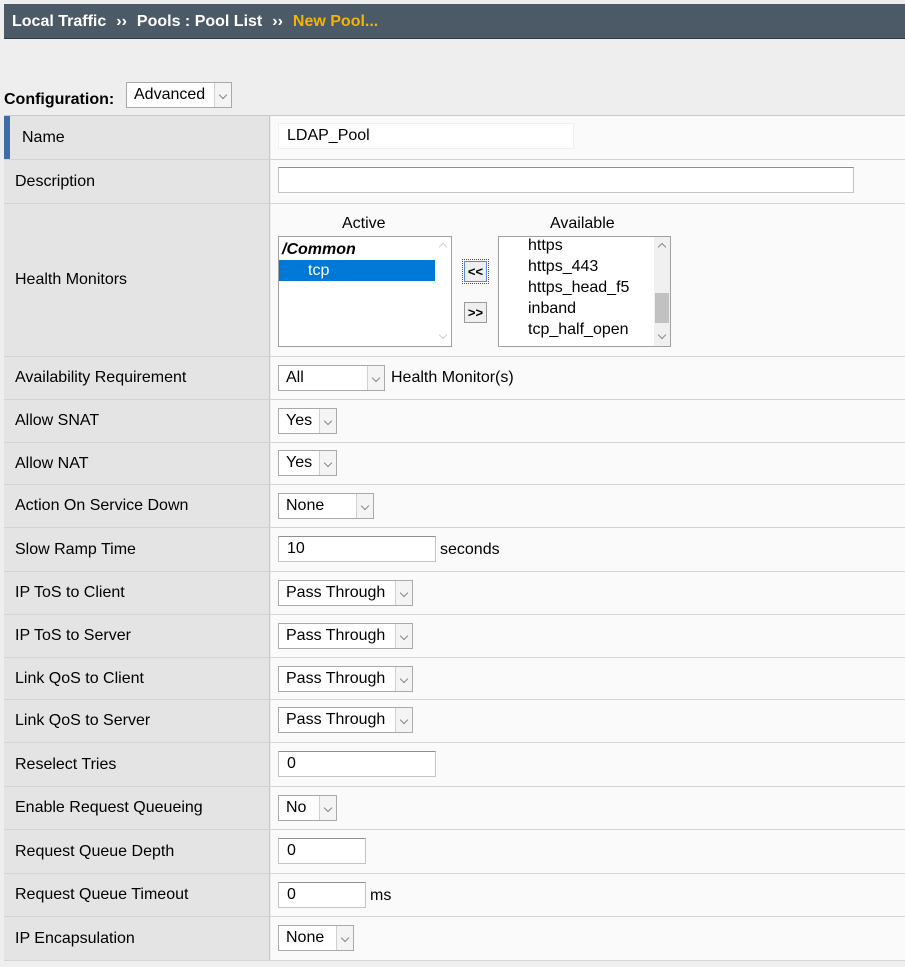  I want to click on description-label: Description, so click(55, 181).